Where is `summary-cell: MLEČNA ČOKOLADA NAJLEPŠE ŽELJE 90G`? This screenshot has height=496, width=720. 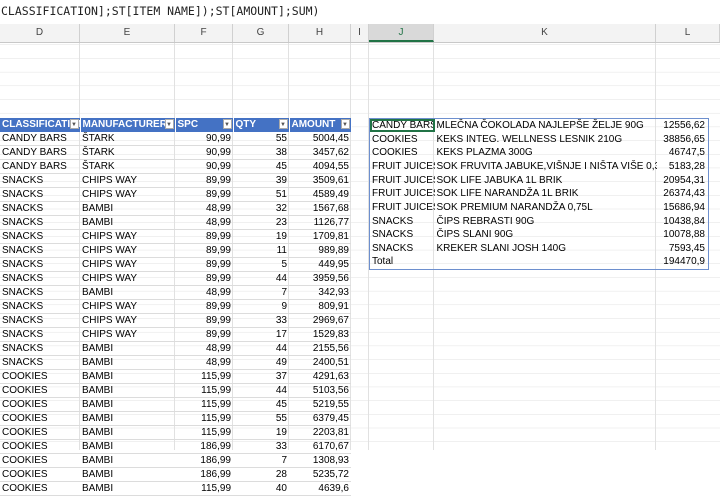
summary-cell: MLEČNA ČOKOLADA NAJLEPŠE ŽELJE 90G is located at coordinates (546, 126).